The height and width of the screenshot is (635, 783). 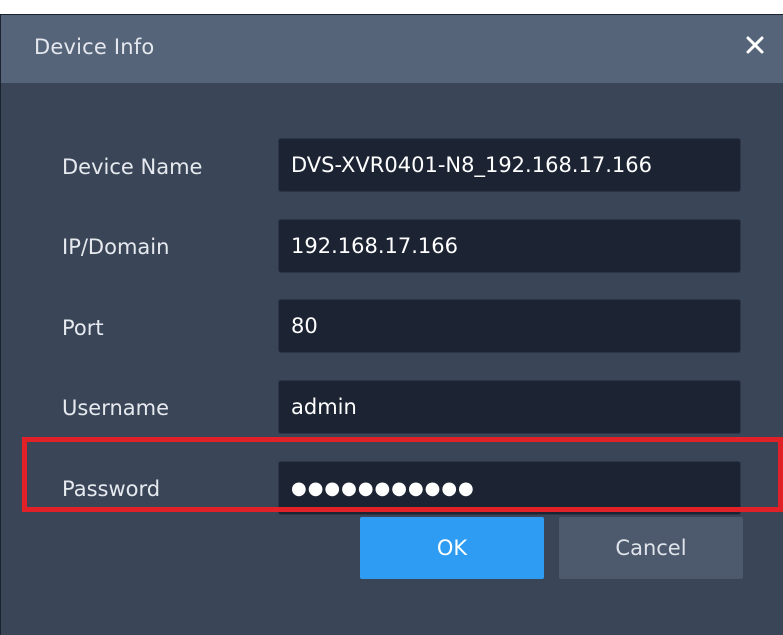 I want to click on username-field, so click(x=509, y=407).